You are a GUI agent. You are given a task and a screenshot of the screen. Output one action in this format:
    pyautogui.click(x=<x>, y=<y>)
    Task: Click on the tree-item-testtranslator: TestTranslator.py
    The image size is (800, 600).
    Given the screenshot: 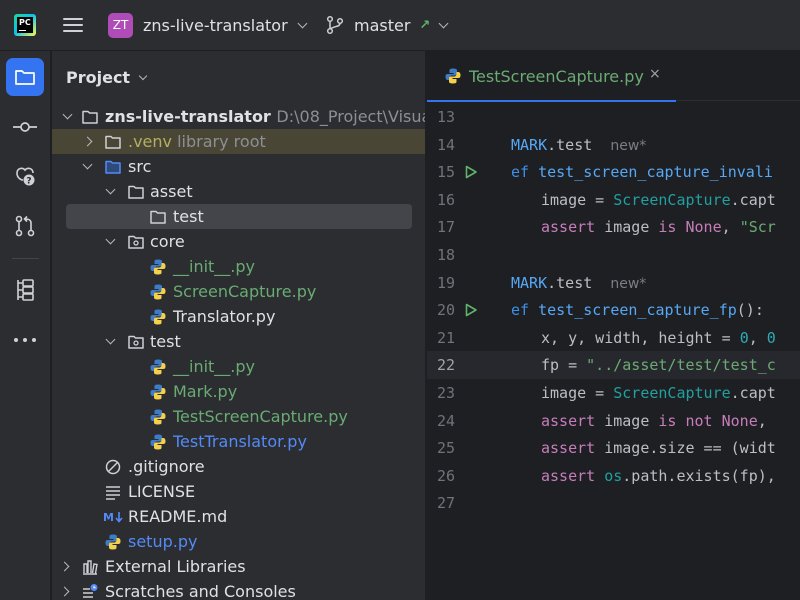 What is the action you would take?
    pyautogui.click(x=238, y=441)
    